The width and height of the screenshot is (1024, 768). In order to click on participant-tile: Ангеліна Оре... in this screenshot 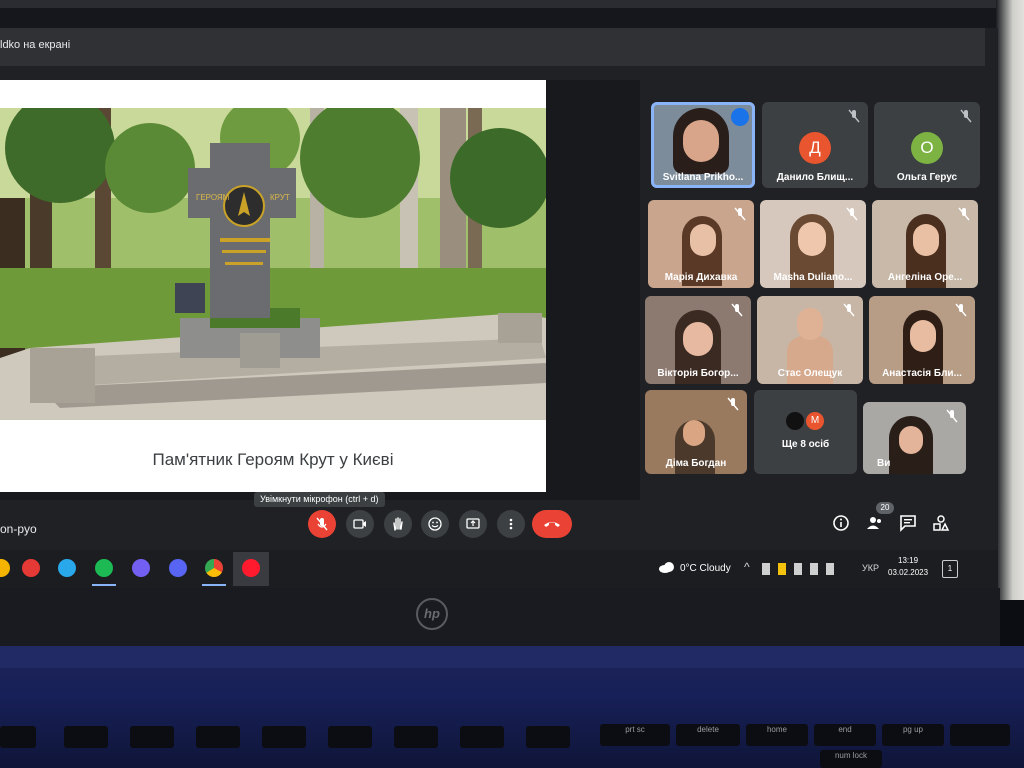, I will do `click(925, 244)`.